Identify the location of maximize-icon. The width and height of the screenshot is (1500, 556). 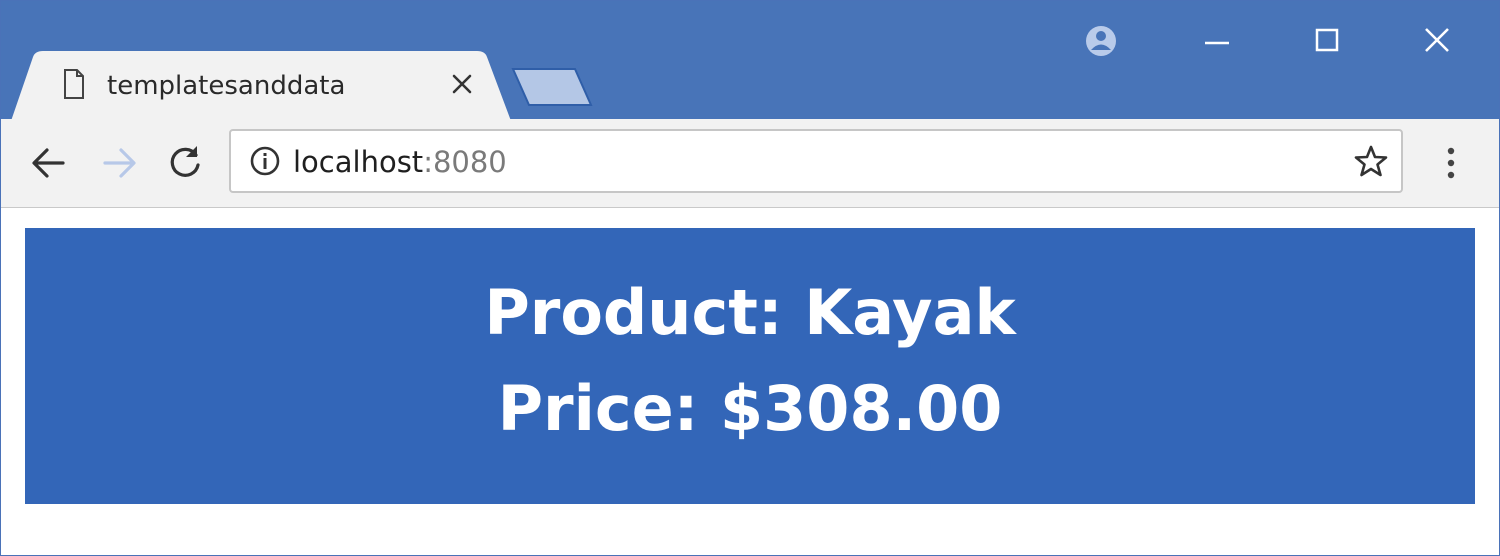
(1327, 41).